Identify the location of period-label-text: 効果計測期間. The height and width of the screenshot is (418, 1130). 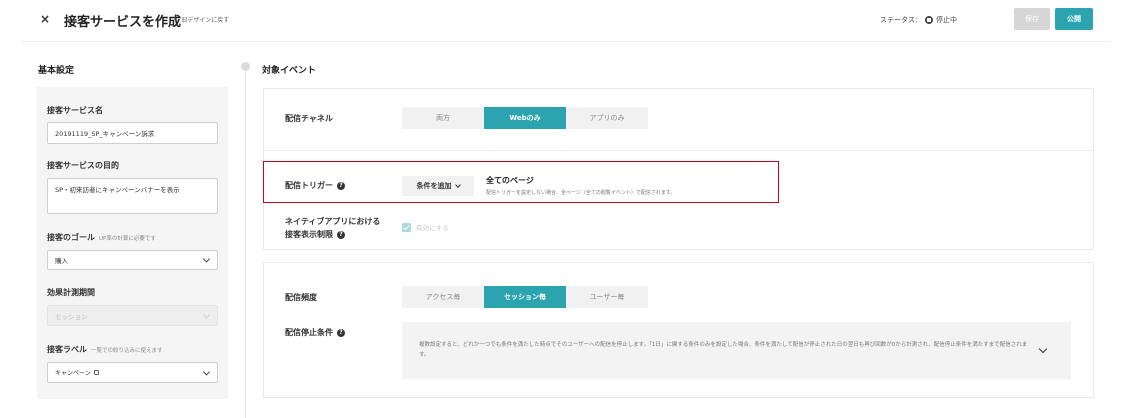
(71, 292).